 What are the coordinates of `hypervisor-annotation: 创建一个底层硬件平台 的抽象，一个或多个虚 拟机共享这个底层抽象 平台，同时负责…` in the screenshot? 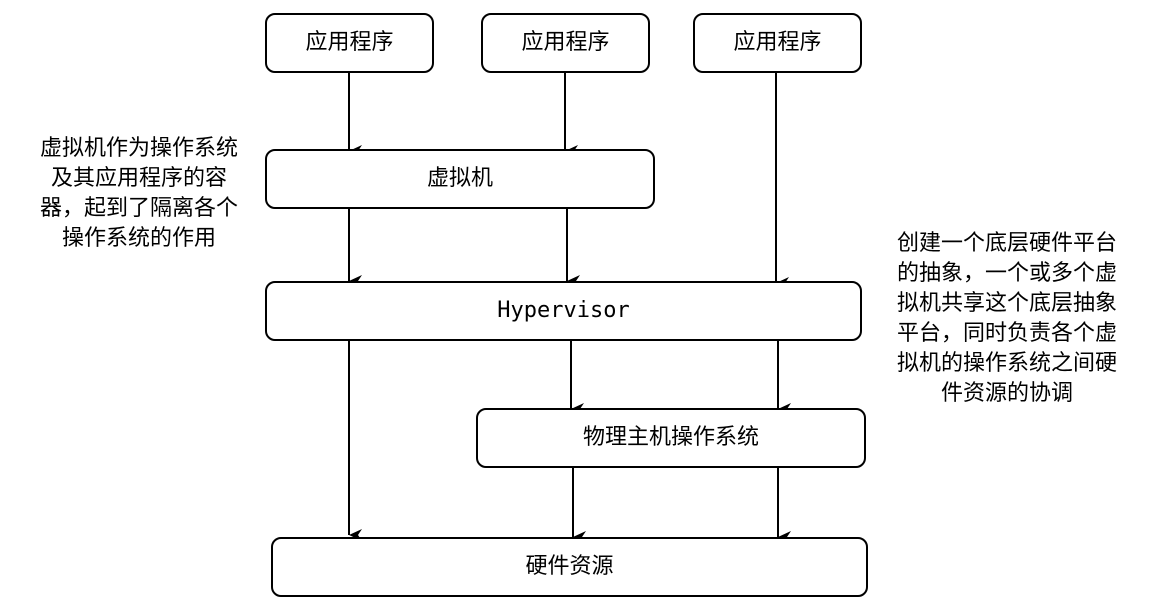 It's located at (1007, 319).